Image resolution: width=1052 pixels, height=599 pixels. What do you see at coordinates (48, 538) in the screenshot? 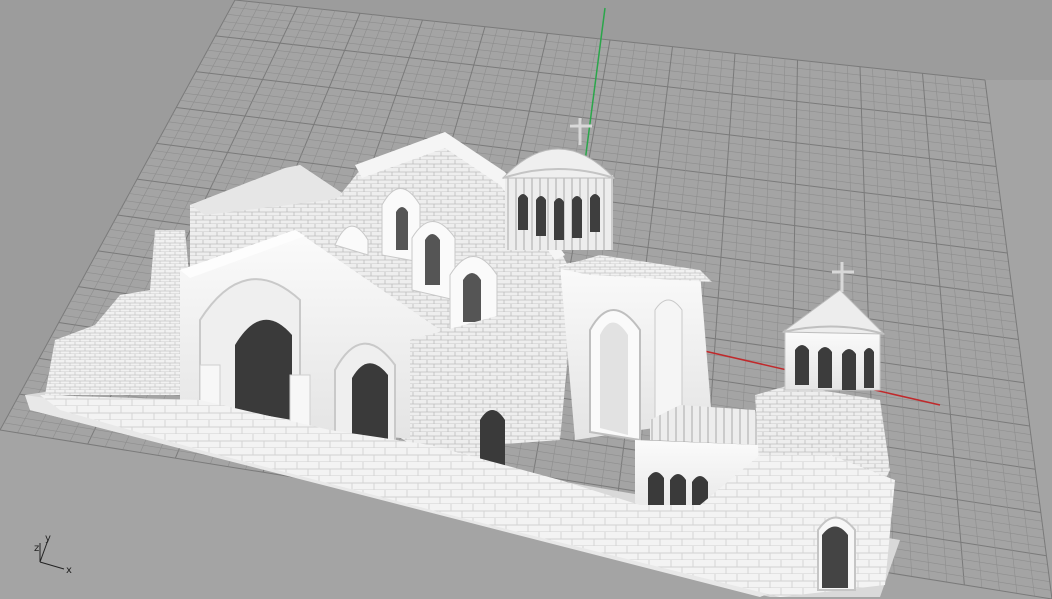
I see `axis-y-label: y` at bounding box center [48, 538].